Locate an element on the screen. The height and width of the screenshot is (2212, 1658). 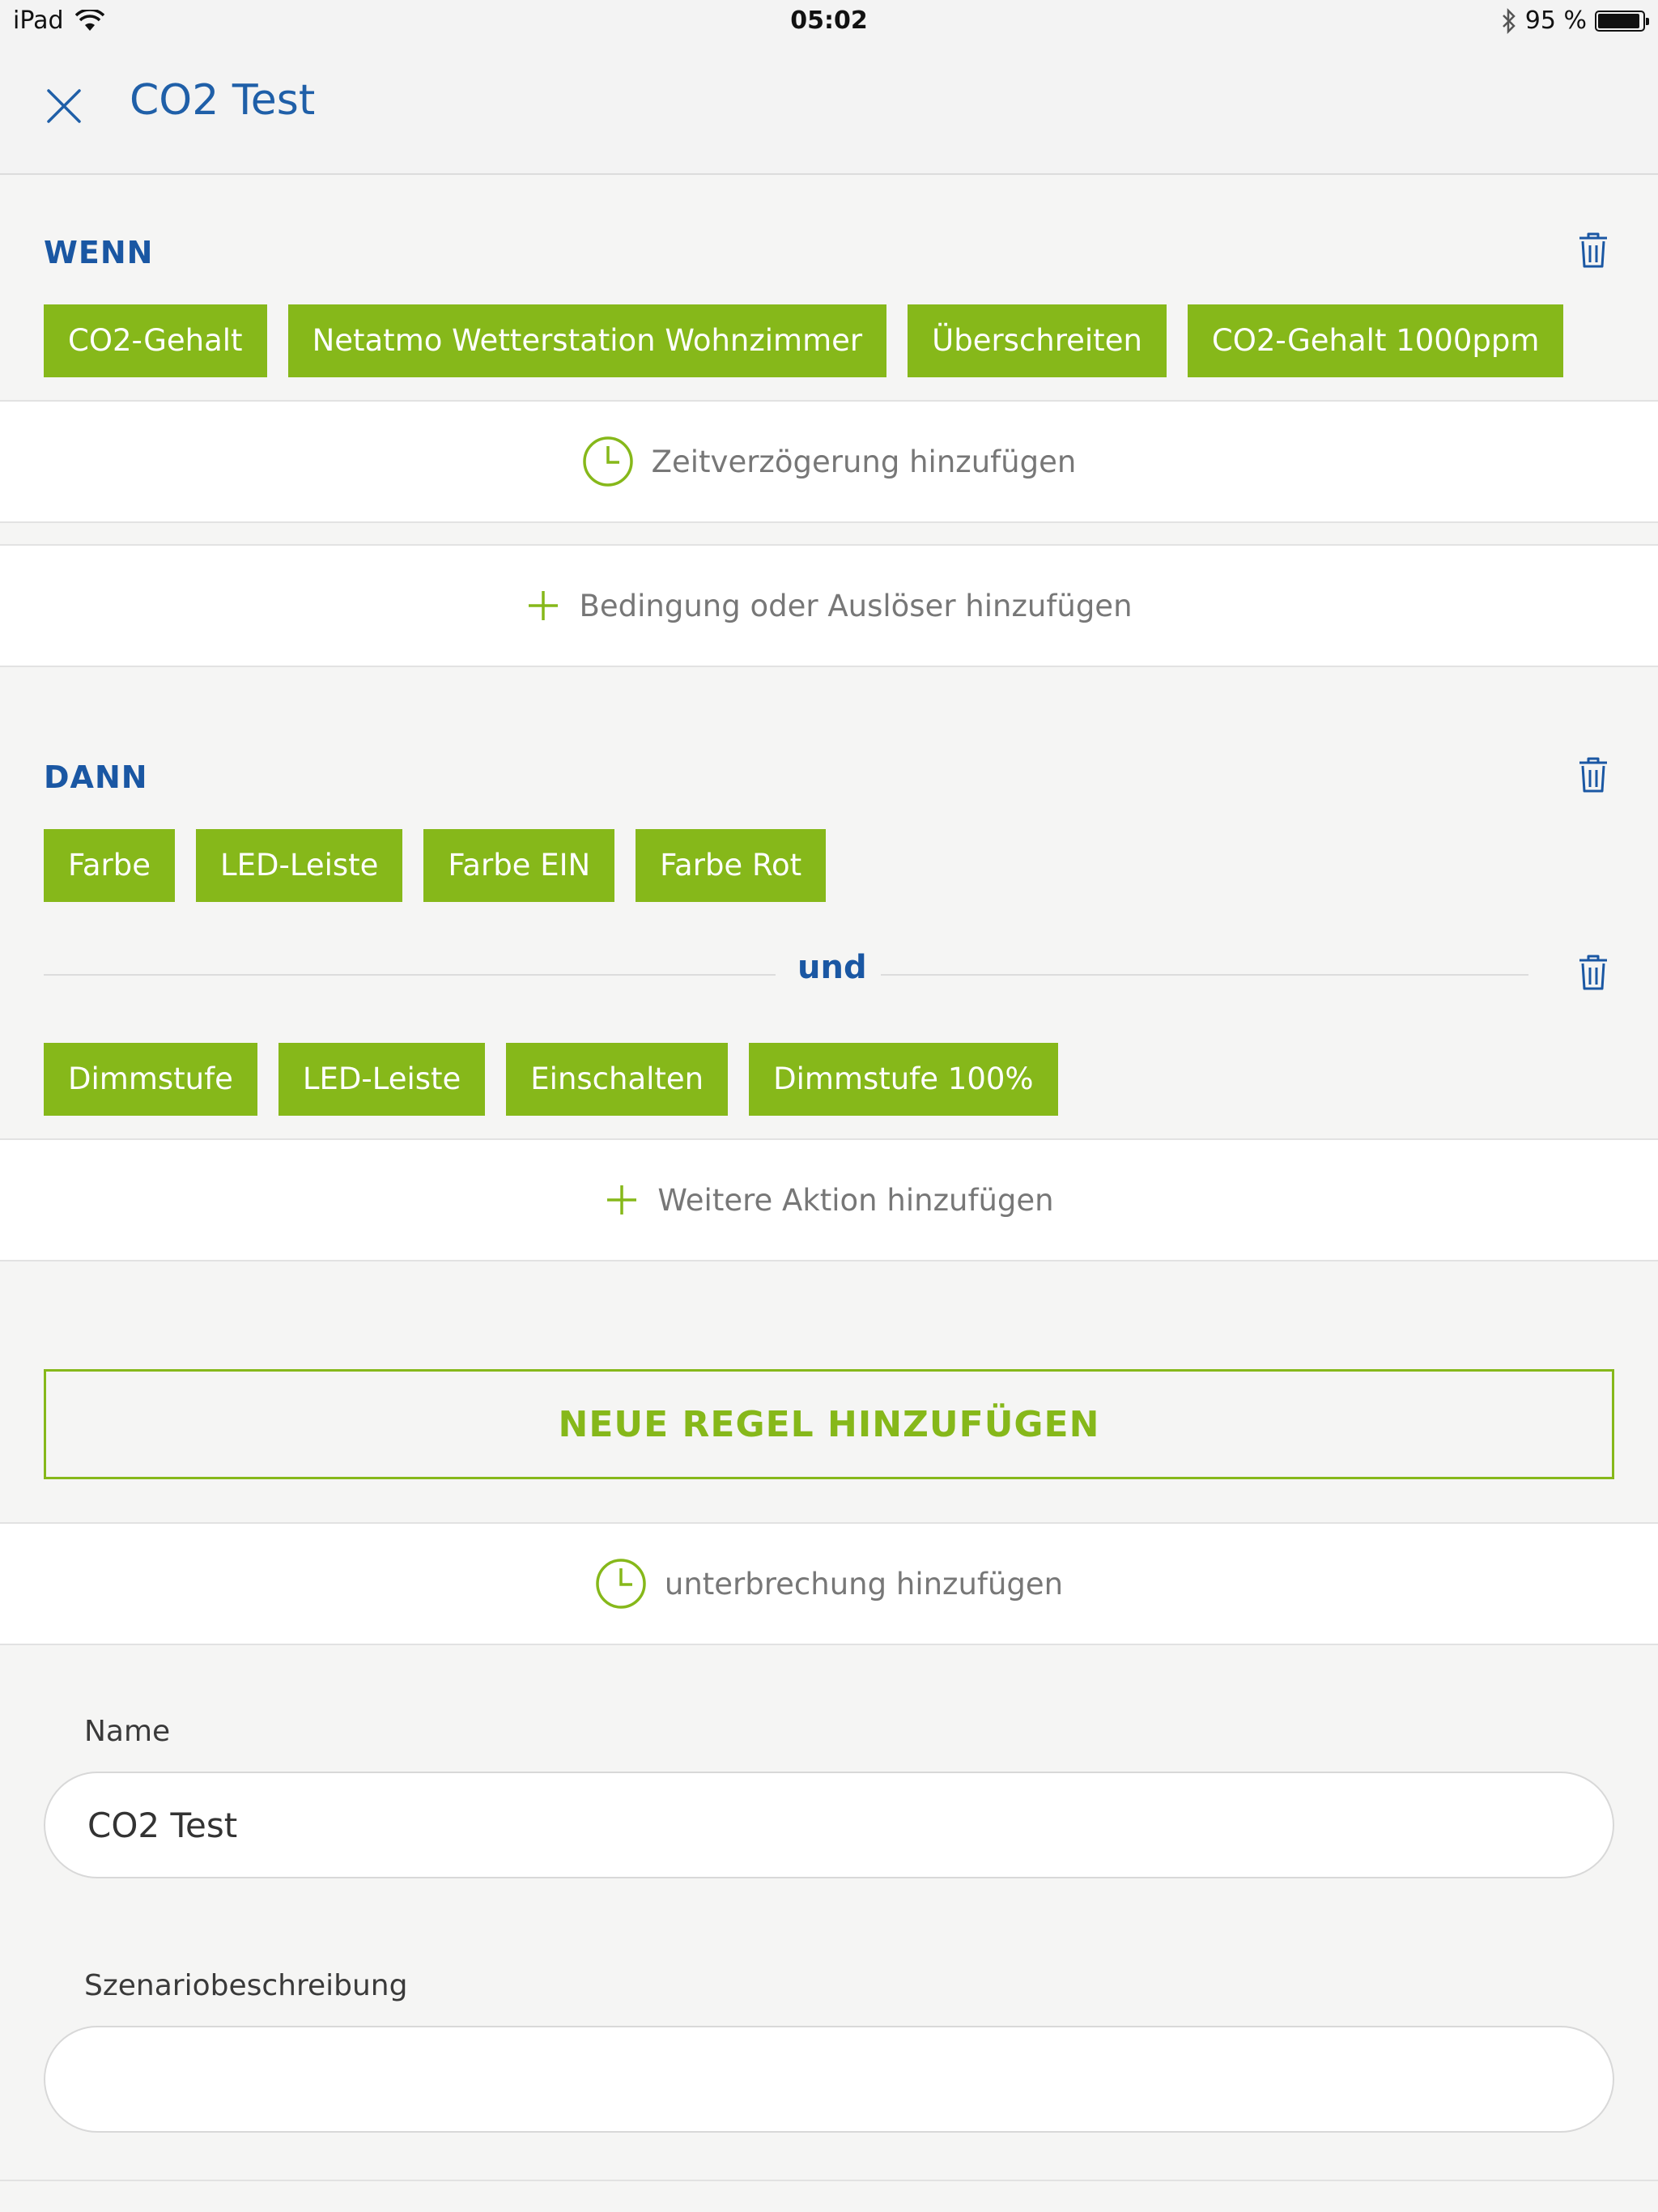
page-title: CO2 Test is located at coordinates (223, 100).